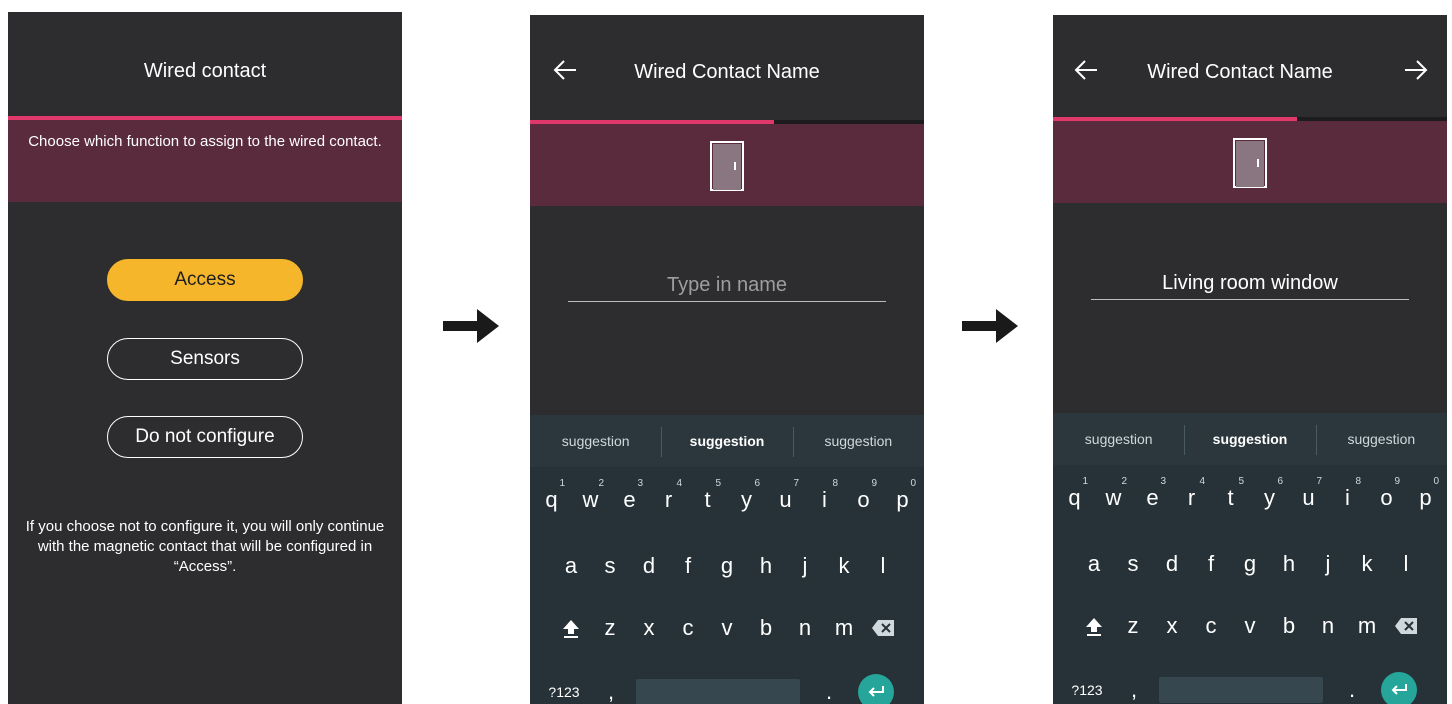 The width and height of the screenshot is (1452, 704). Describe the element at coordinates (1163, 481) in the screenshot. I see `key-hint: 3` at that location.